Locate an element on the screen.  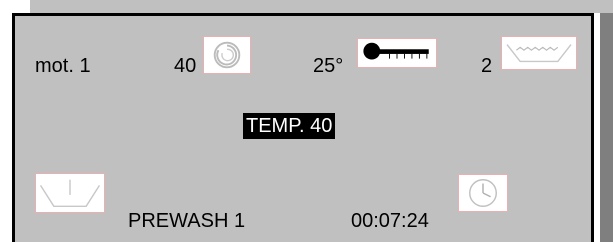
right-shadow is located at coordinates (606, 127).